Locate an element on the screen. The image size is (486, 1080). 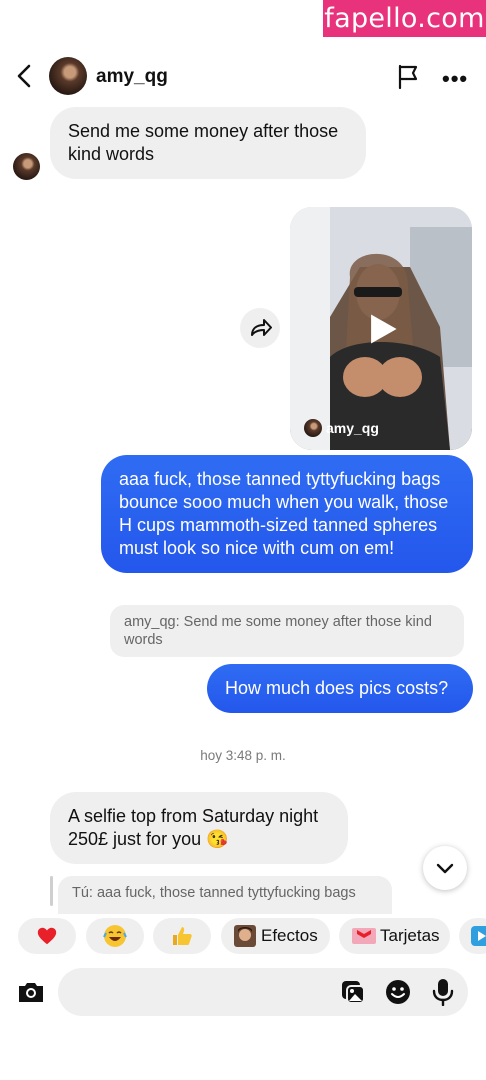
microphone-icon is located at coordinates (443, 992).